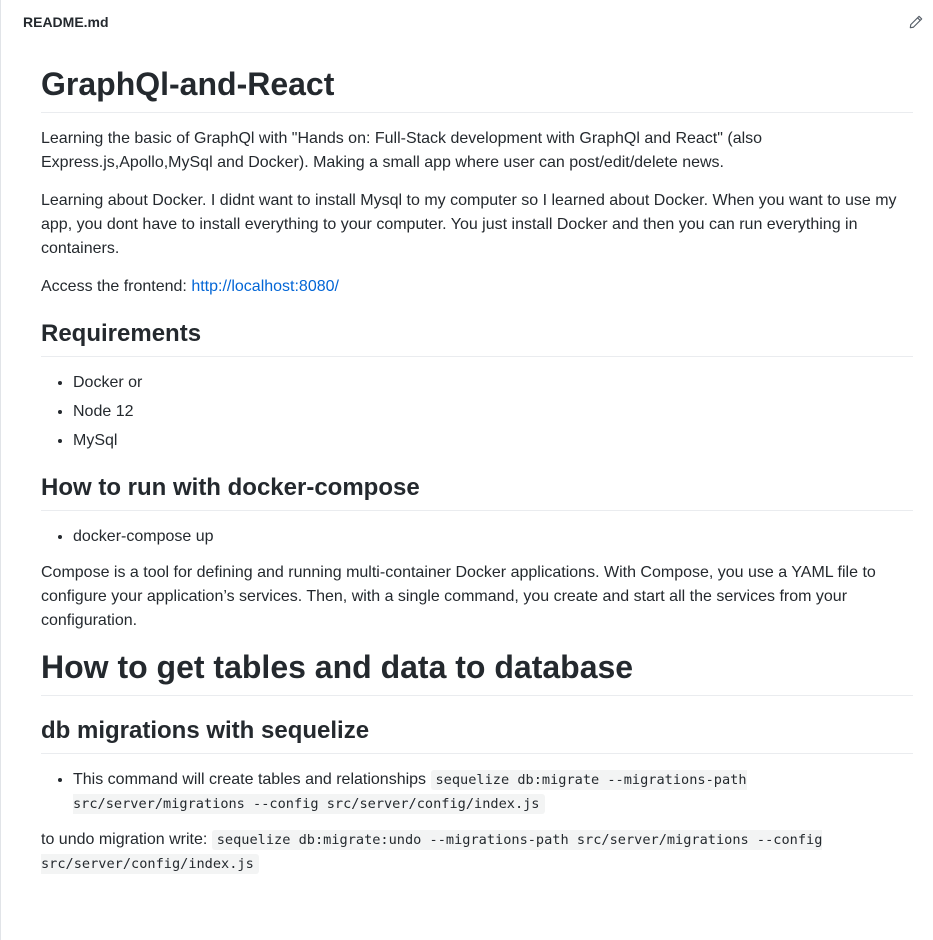 This screenshot has width=933, height=940. What do you see at coordinates (477, 671) in the screenshot?
I see `tables-heading: How to get tables and data to database` at bounding box center [477, 671].